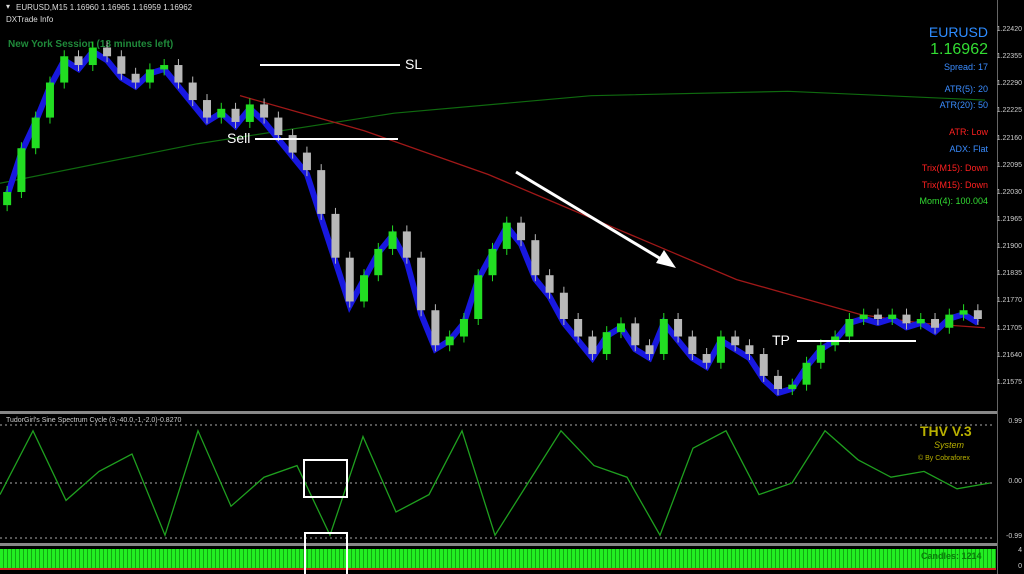  I want to click on hist-scale-top: 4, so click(1020, 550).